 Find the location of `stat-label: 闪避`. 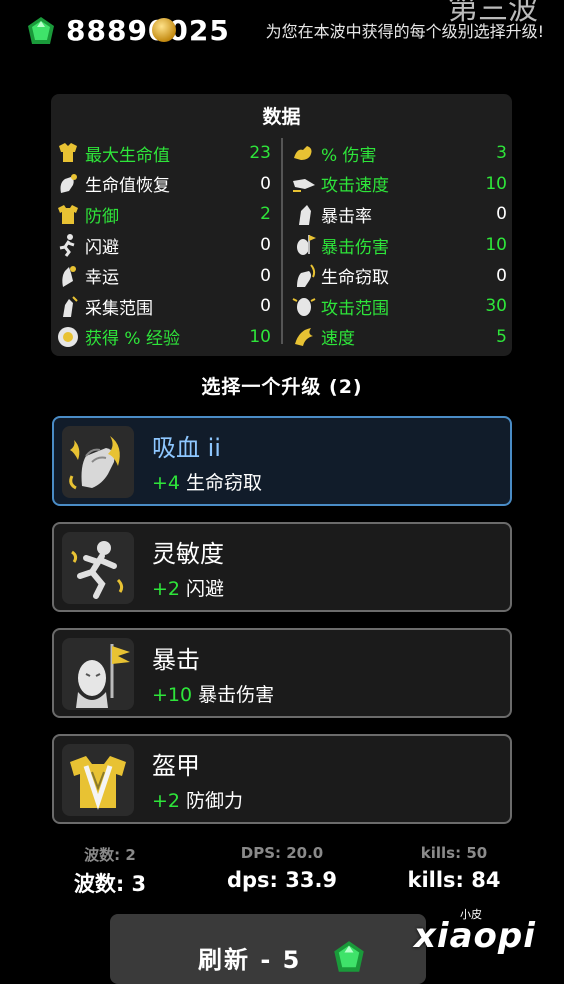

stat-label: 闪避 is located at coordinates (102, 247).